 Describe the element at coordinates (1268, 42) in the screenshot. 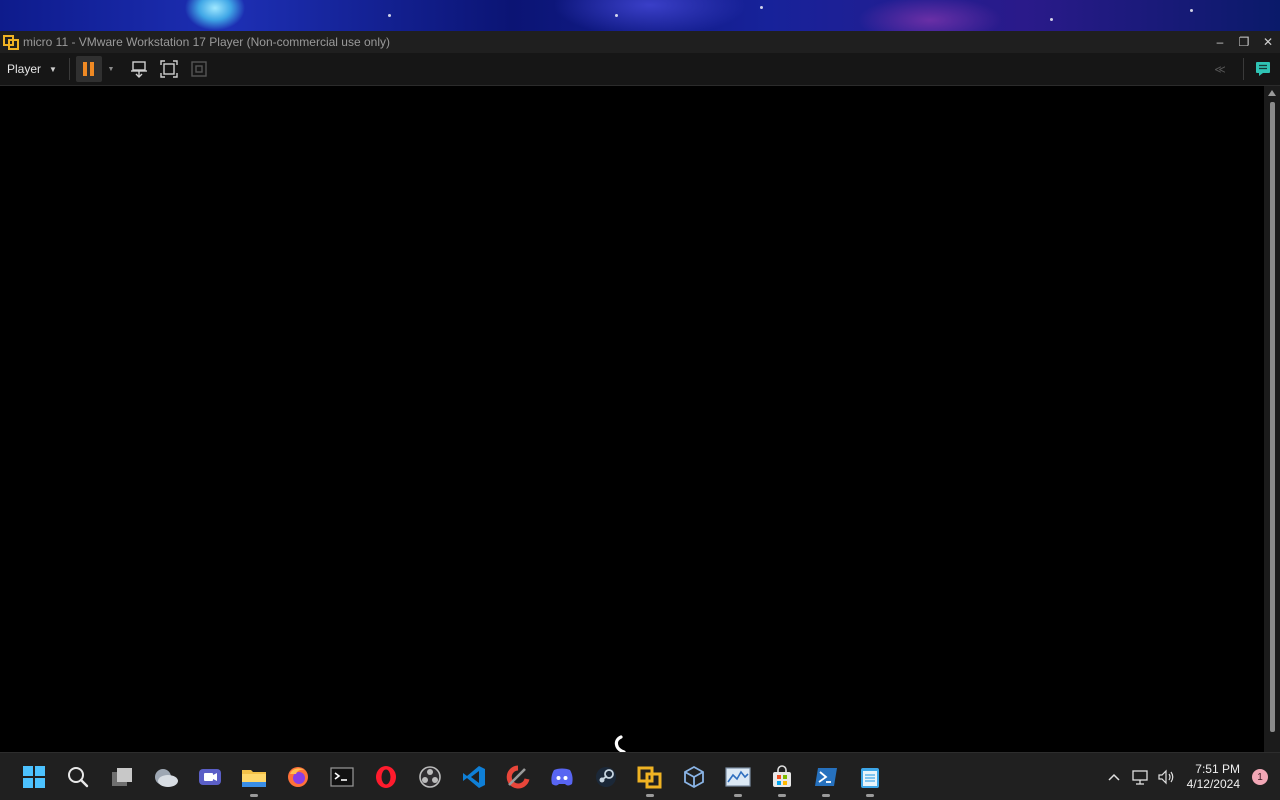

I see `close-button: ✕` at that location.